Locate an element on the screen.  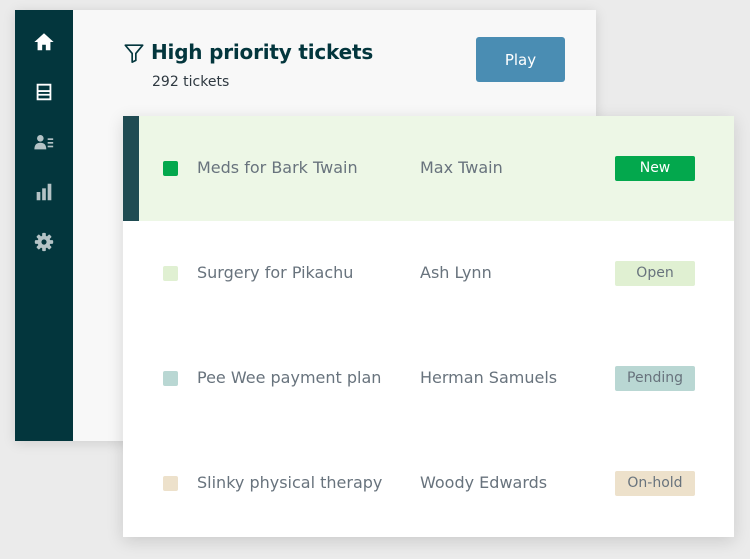
views-icon is located at coordinates (44, 92).